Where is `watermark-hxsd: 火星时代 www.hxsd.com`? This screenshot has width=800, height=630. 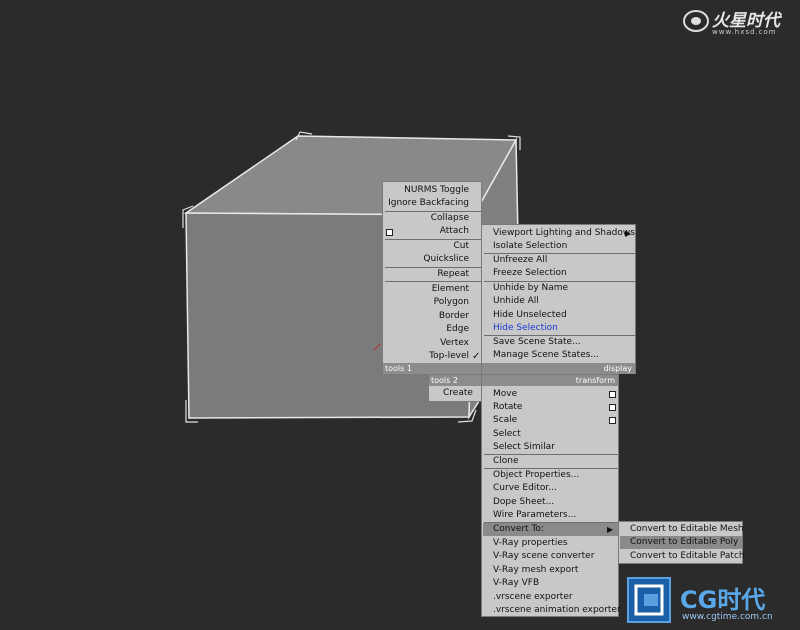 watermark-hxsd: 火星时代 www.hxsd.com is located at coordinates (739, 21).